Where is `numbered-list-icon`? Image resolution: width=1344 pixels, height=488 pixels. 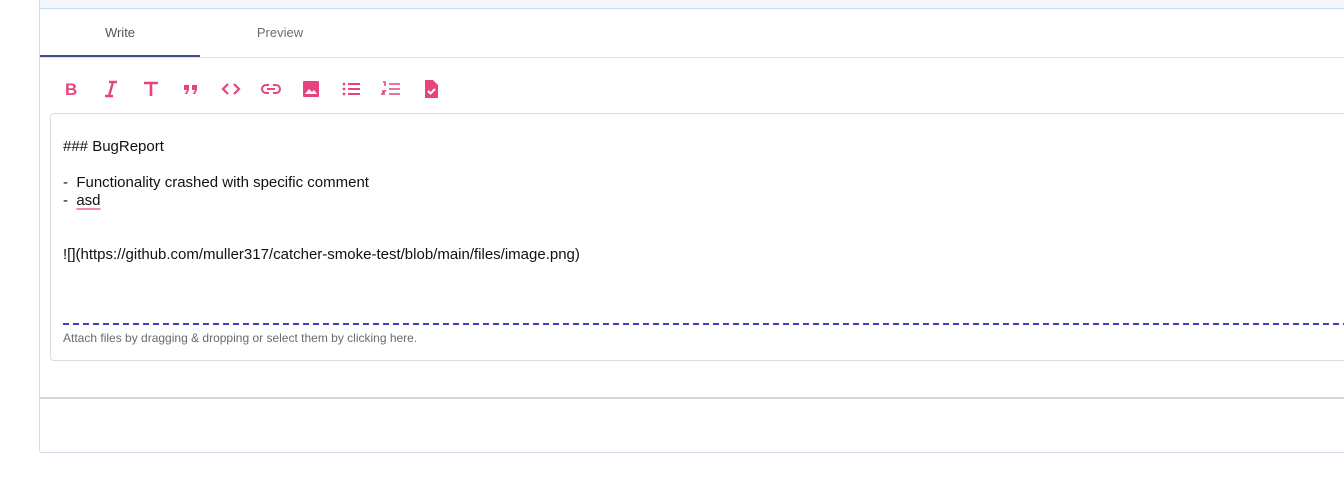 numbered-list-icon is located at coordinates (390, 88).